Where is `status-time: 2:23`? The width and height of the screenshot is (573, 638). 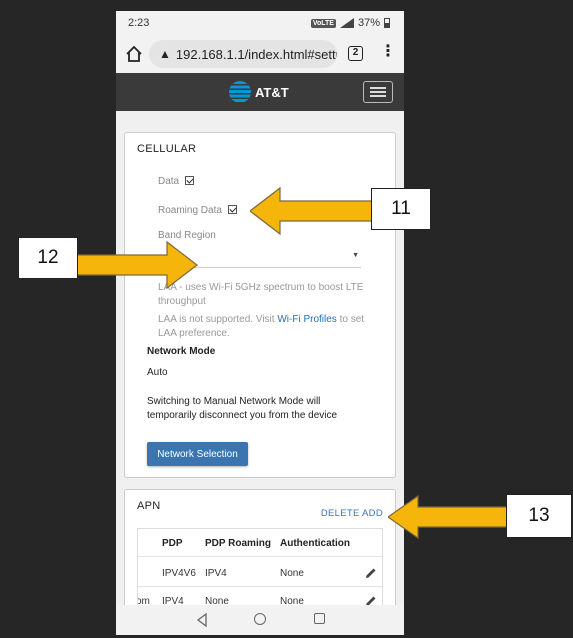 status-time: 2:23 is located at coordinates (139, 23).